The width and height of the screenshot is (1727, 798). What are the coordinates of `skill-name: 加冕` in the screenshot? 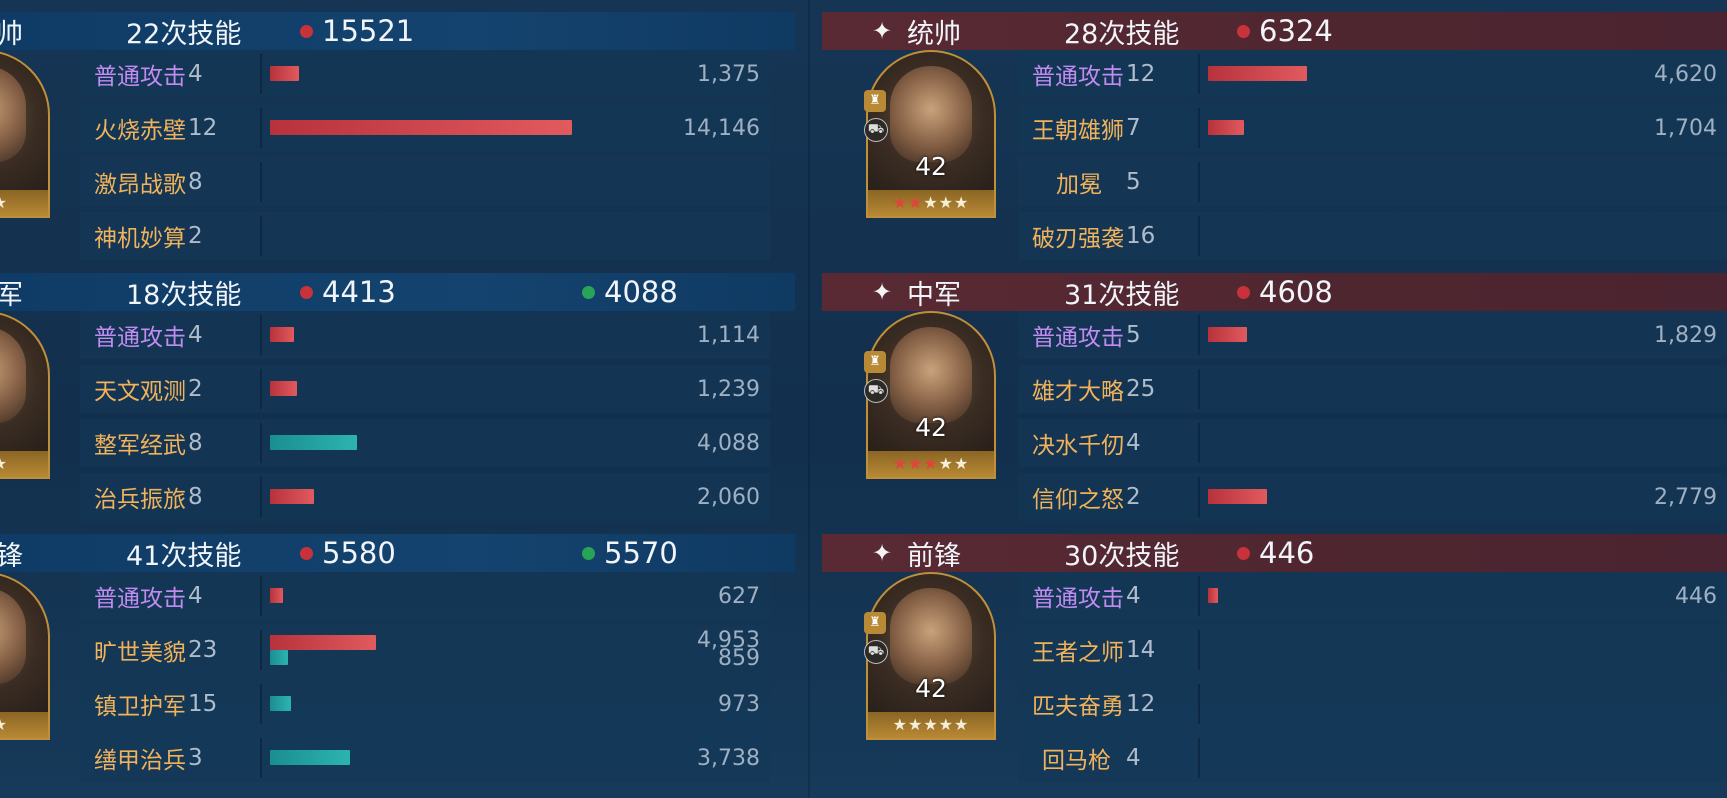 It's located at (1079, 185).